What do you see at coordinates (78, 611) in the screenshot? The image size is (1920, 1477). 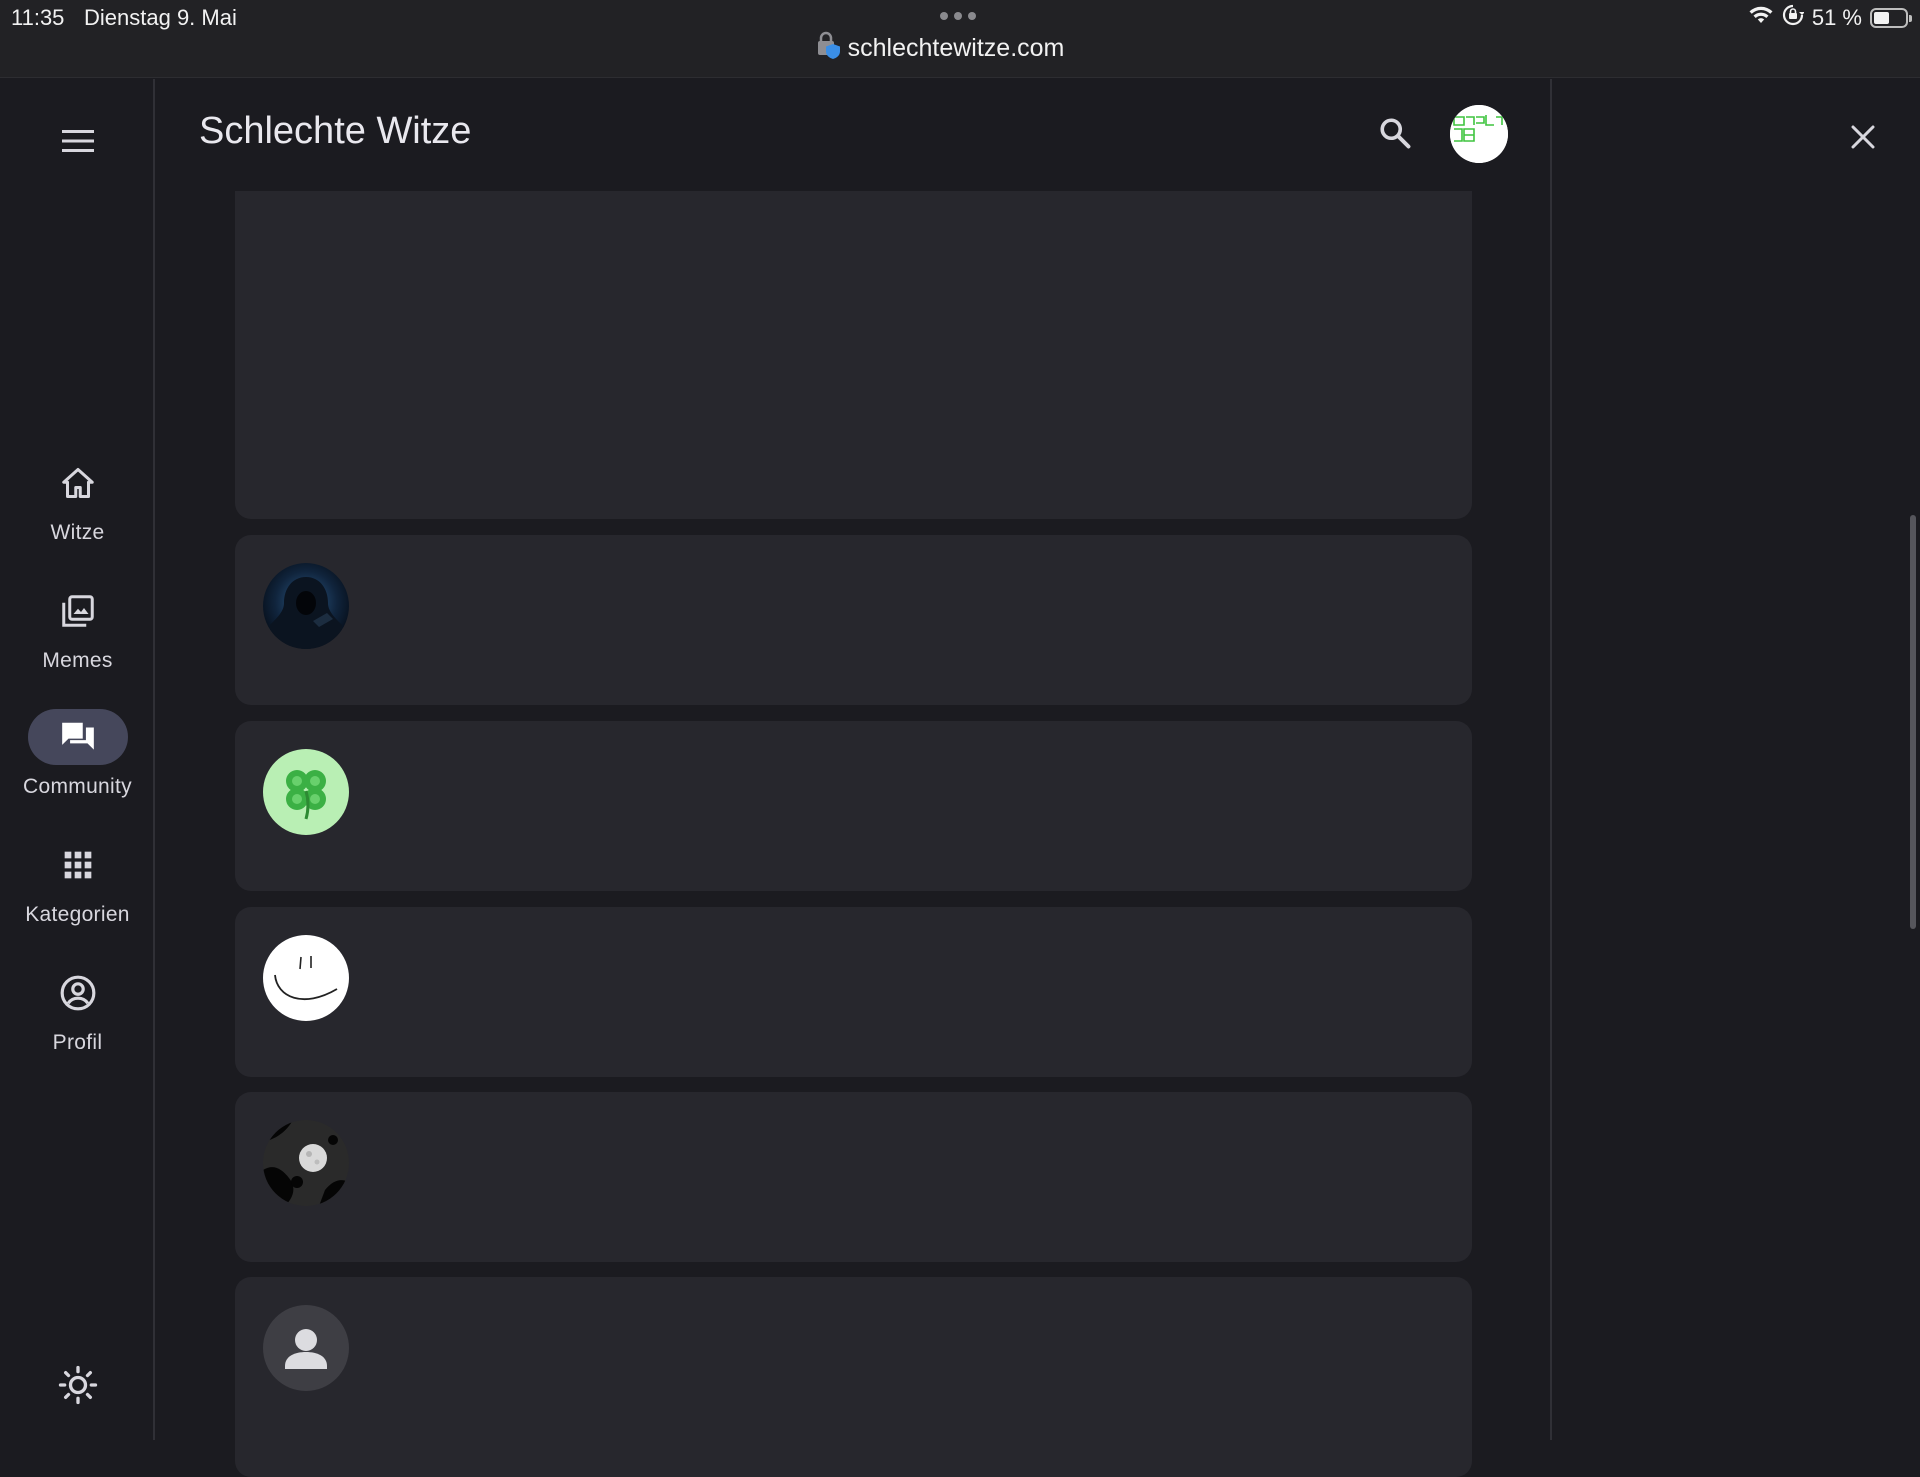 I see `photo-library-icon` at bounding box center [78, 611].